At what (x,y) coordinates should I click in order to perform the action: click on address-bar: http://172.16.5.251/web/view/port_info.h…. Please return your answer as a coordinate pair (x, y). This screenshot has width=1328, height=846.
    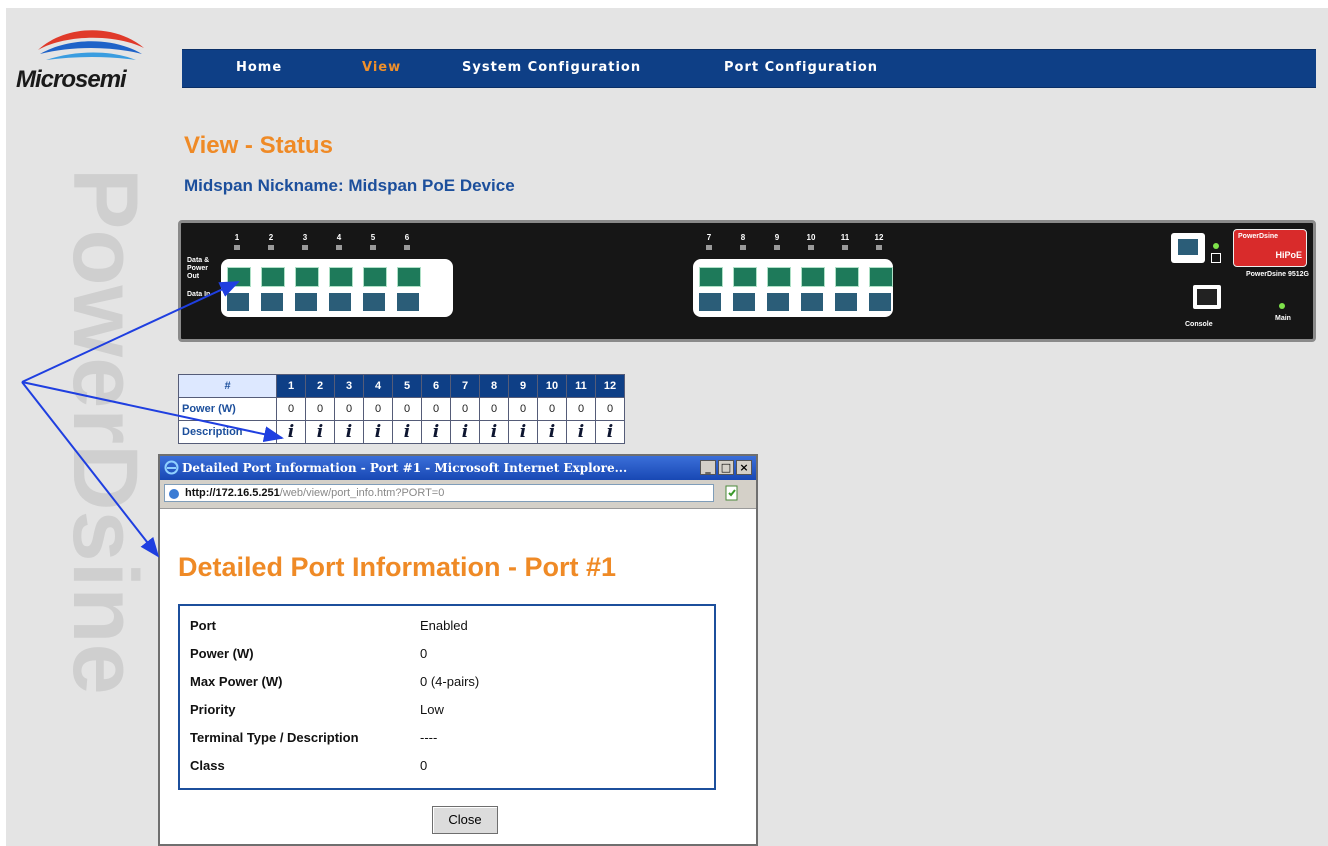
    Looking at the image, I should click on (458, 494).